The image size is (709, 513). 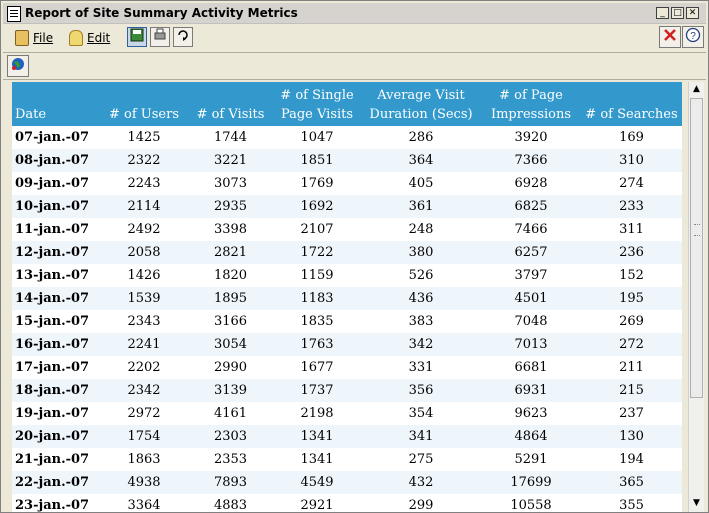 What do you see at coordinates (347, 482) in the screenshot?
I see `table-row: 22-jan.-07 4938 7893 4549 432 17699 365` at bounding box center [347, 482].